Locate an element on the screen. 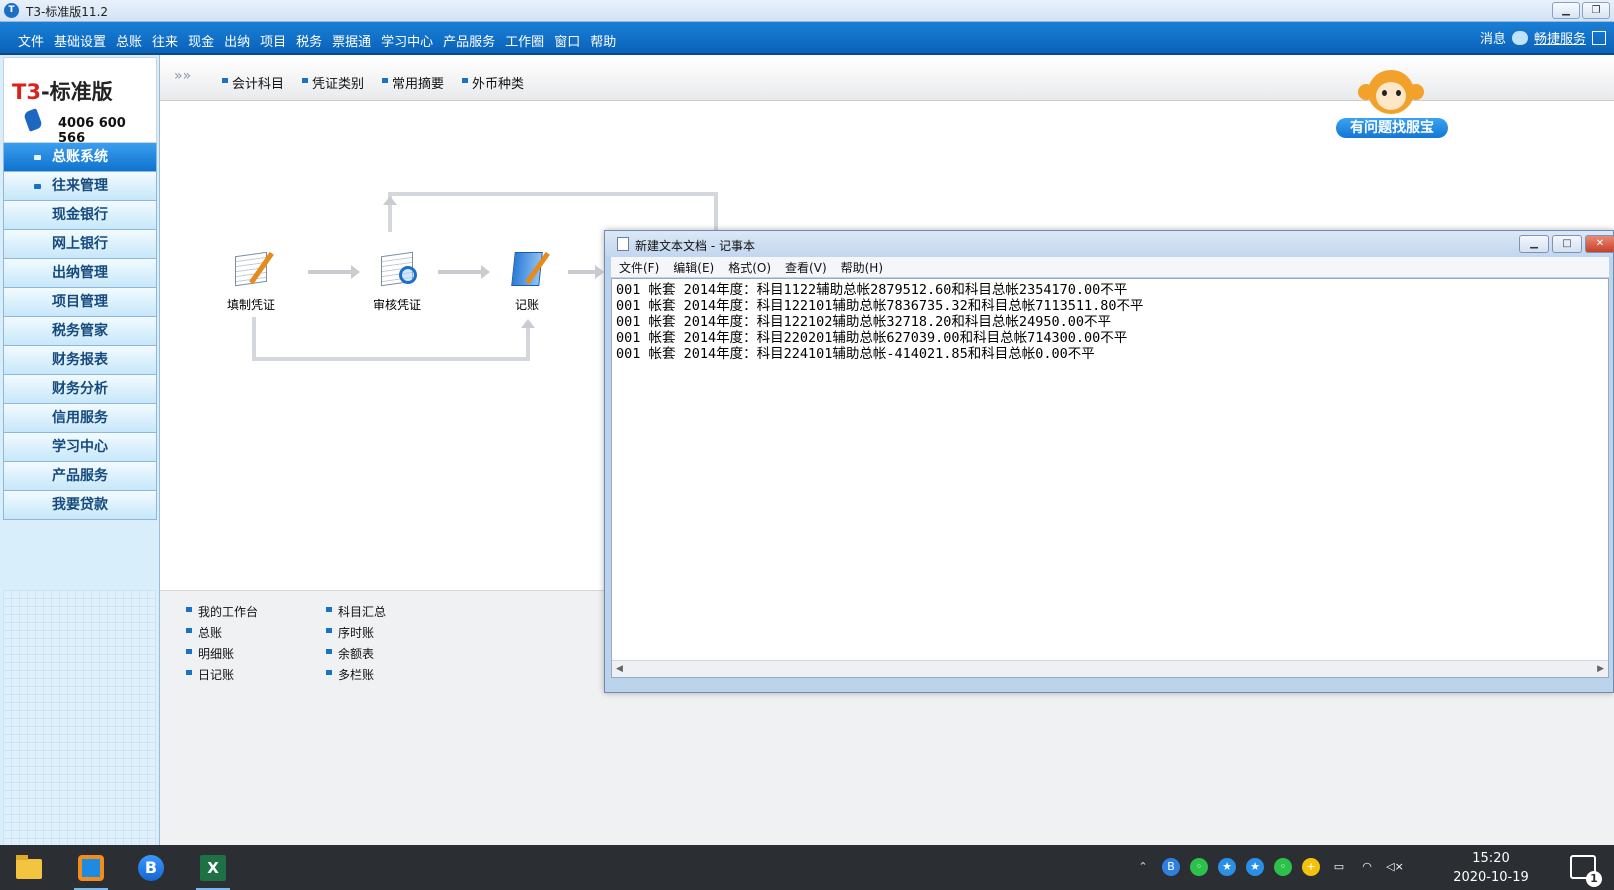 Image resolution: width=1614 pixels, height=890 pixels. battery-icon: ▭ is located at coordinates (1339, 867).